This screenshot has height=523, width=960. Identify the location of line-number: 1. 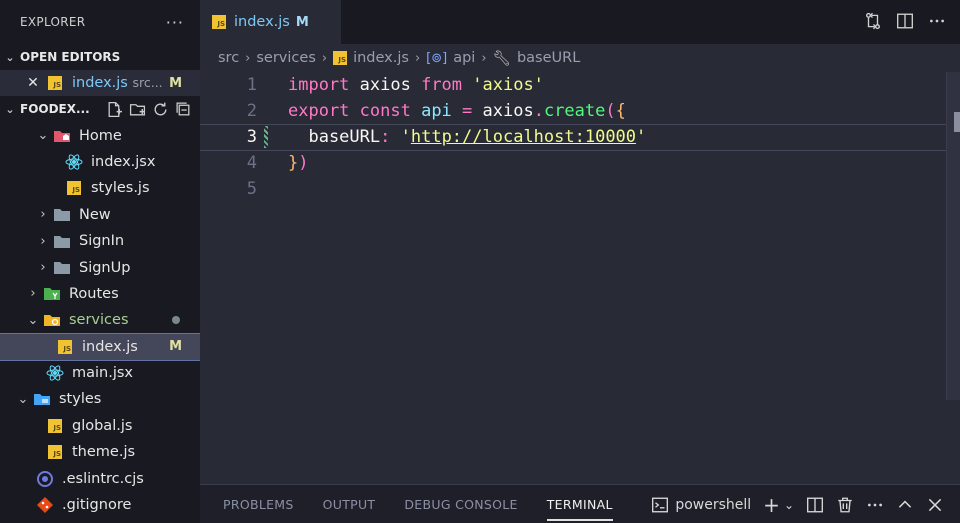
(251, 85).